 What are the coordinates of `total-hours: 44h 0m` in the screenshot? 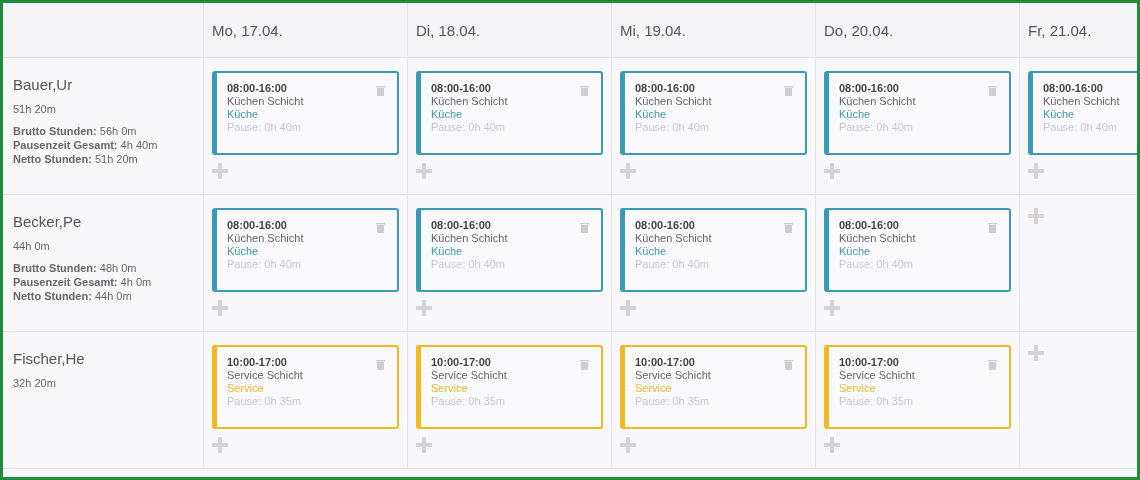 It's located at (32, 246).